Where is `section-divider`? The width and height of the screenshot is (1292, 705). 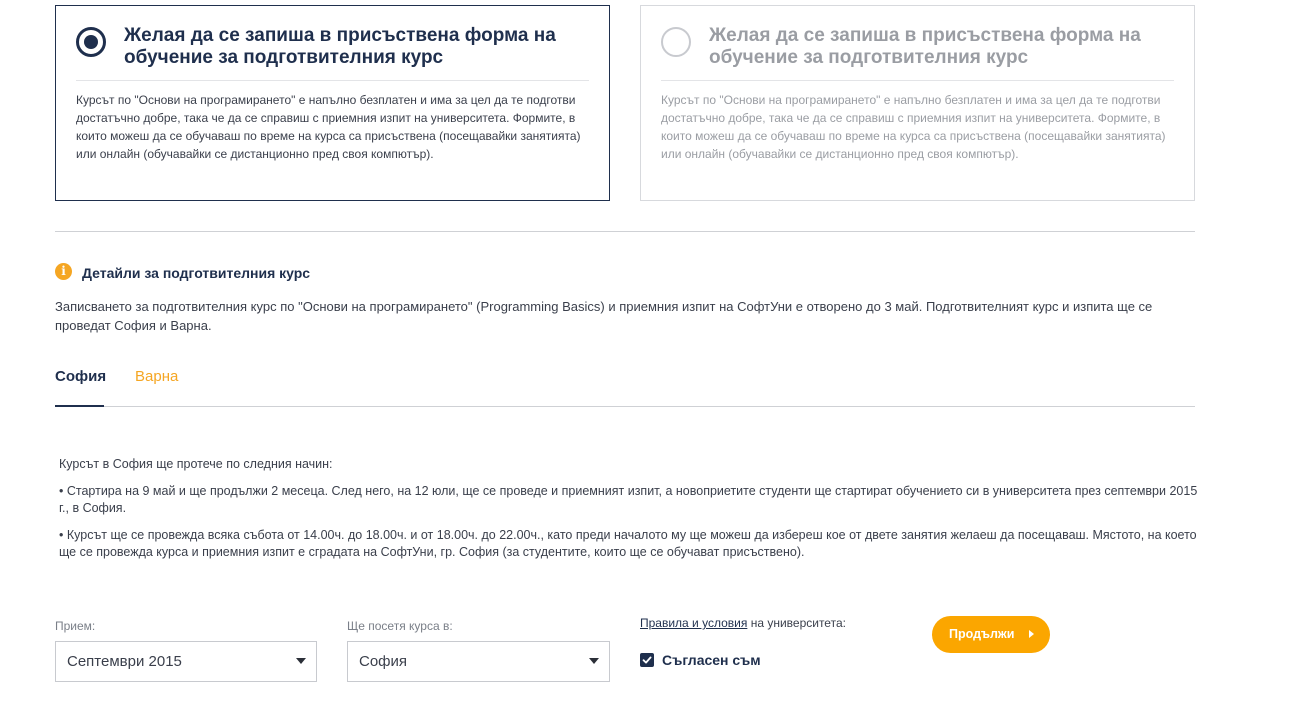 section-divider is located at coordinates (625, 231).